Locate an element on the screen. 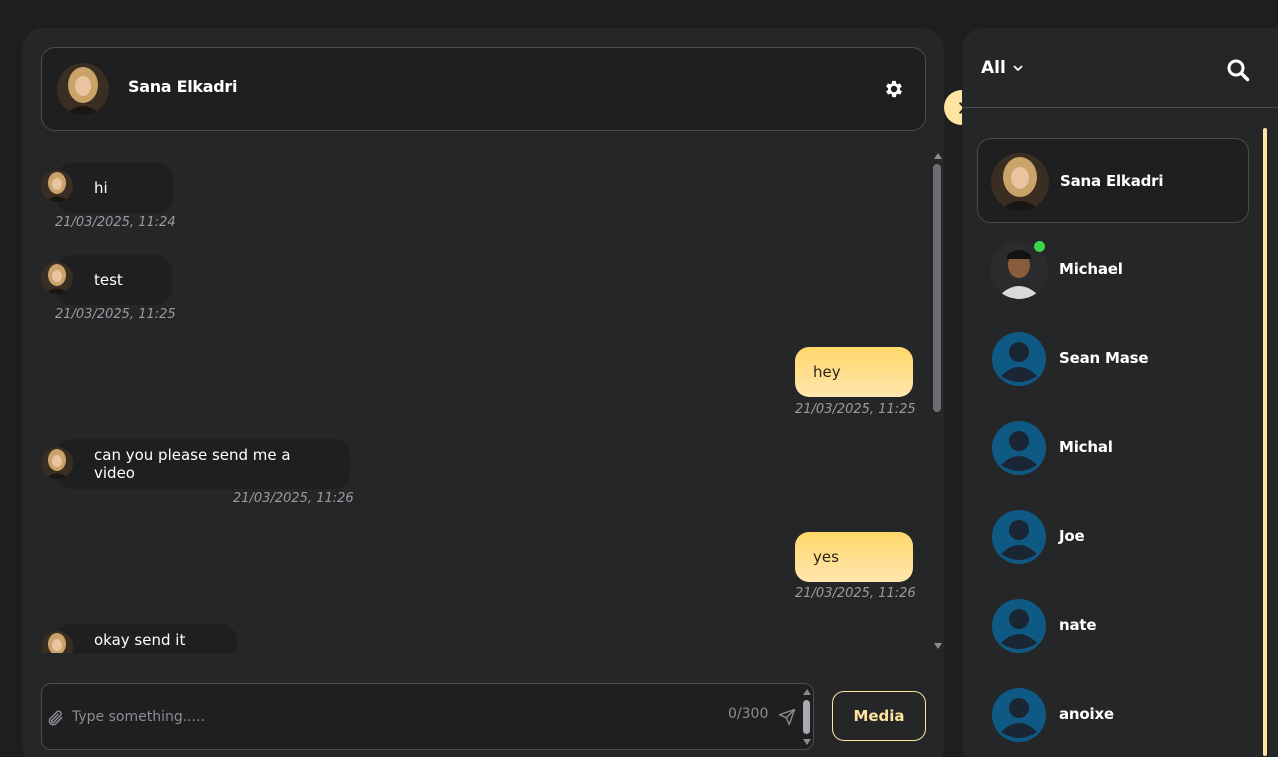 This screenshot has width=1278, height=757. contacts-scrollbar is located at coordinates (1265, 442).